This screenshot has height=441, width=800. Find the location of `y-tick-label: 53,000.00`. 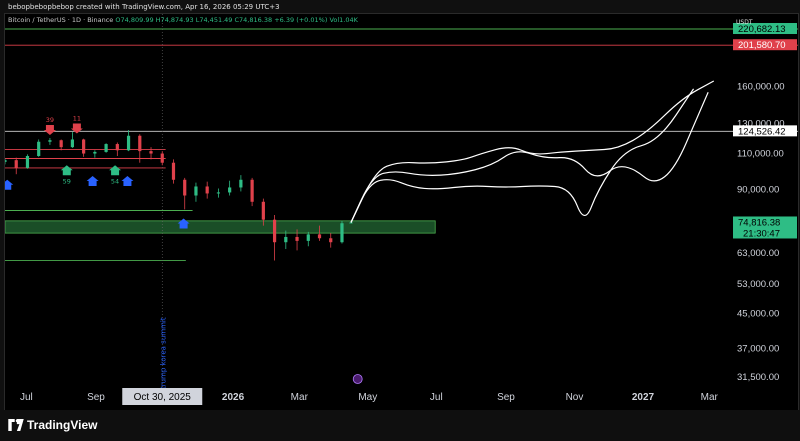

y-tick-label: 53,000.00 is located at coordinates (758, 284).